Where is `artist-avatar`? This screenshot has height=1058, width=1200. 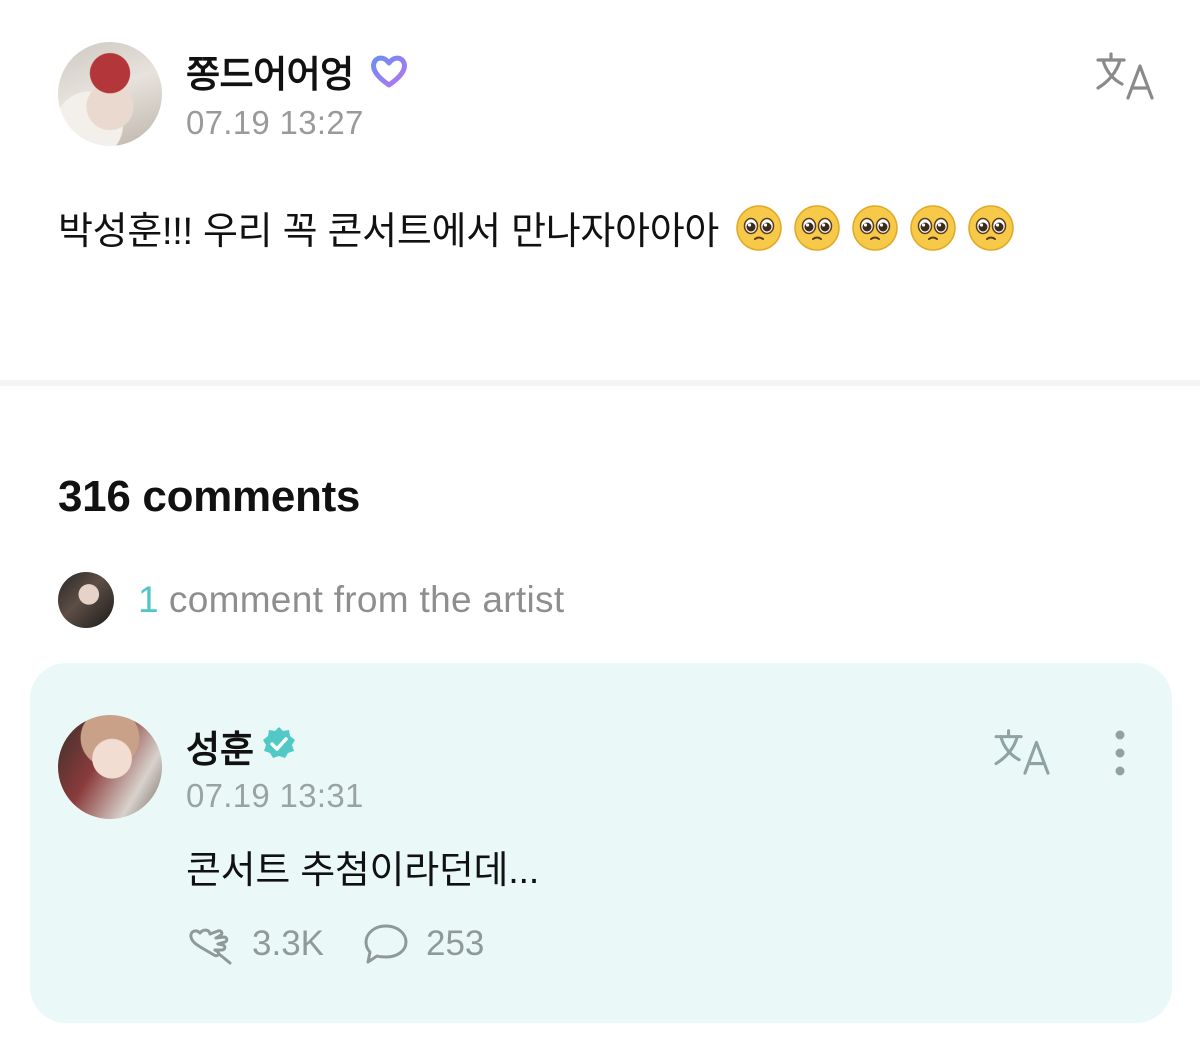 artist-avatar is located at coordinates (110, 767).